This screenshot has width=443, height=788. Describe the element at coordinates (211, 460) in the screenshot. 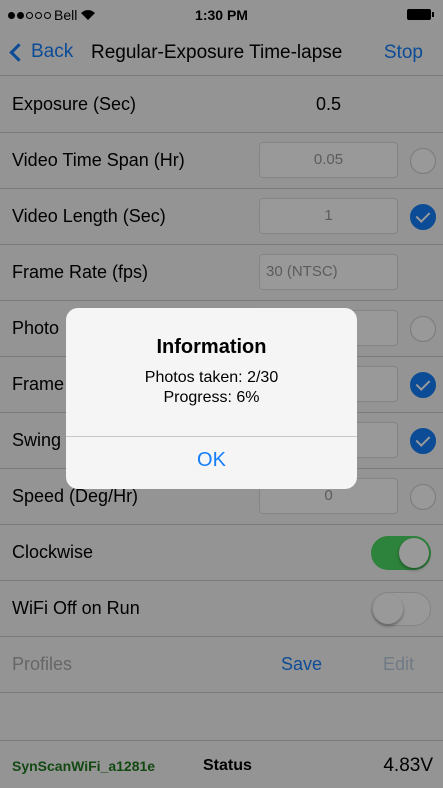

I see `ok-button: OK` at that location.